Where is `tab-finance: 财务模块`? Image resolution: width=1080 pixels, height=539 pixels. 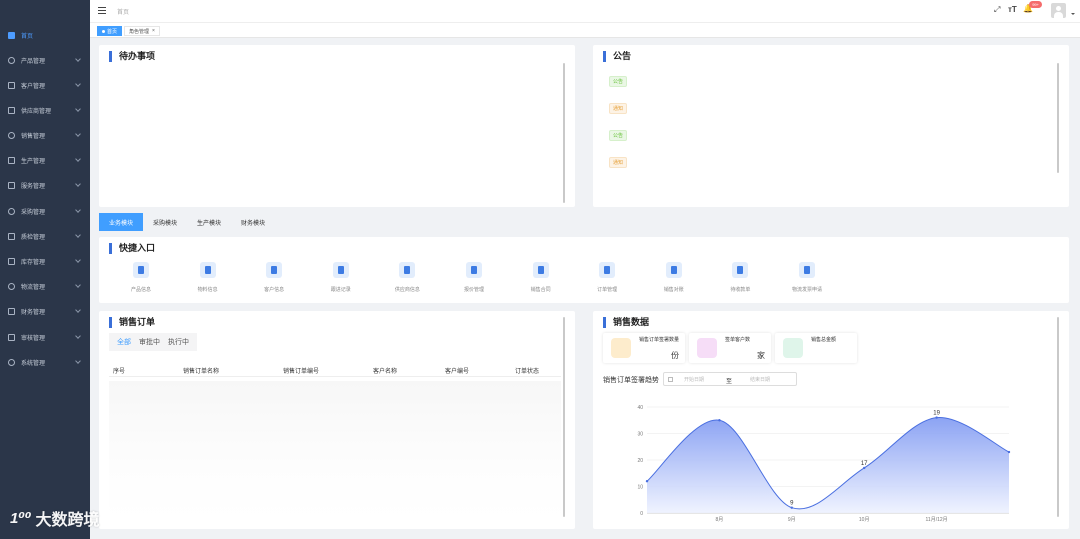 tab-finance: 财务模块 is located at coordinates (253, 222).